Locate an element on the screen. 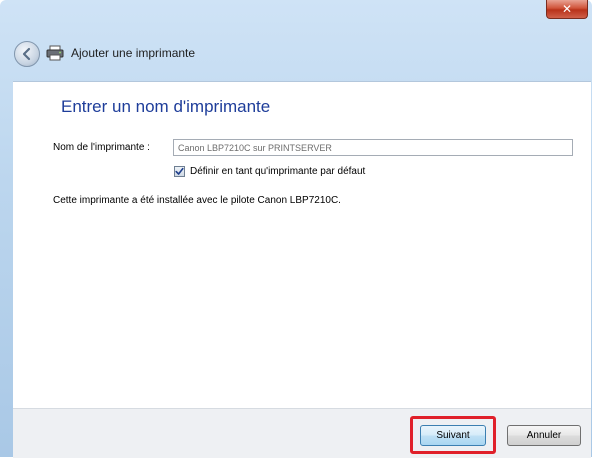  close-icon: ✕ is located at coordinates (567, 9).